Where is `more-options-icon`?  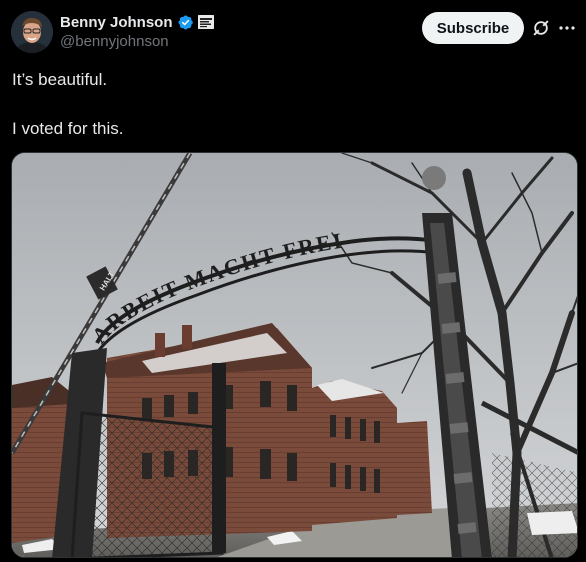
more-options-icon is located at coordinates (567, 28).